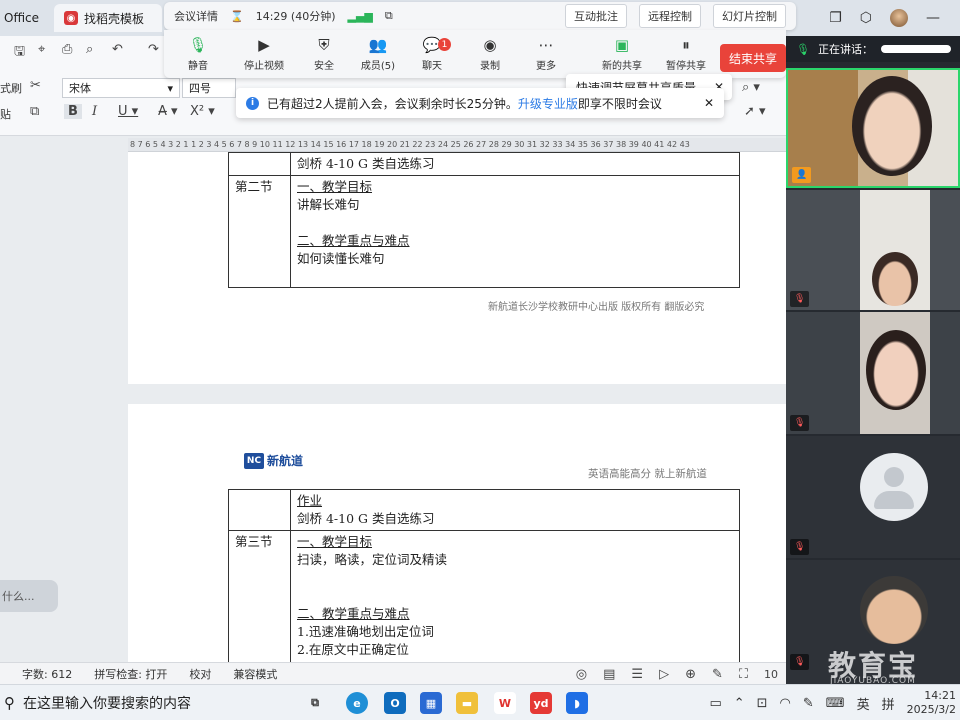  What do you see at coordinates (41, 49) in the screenshot?
I see `pin-icon: ⌖` at bounding box center [41, 49].